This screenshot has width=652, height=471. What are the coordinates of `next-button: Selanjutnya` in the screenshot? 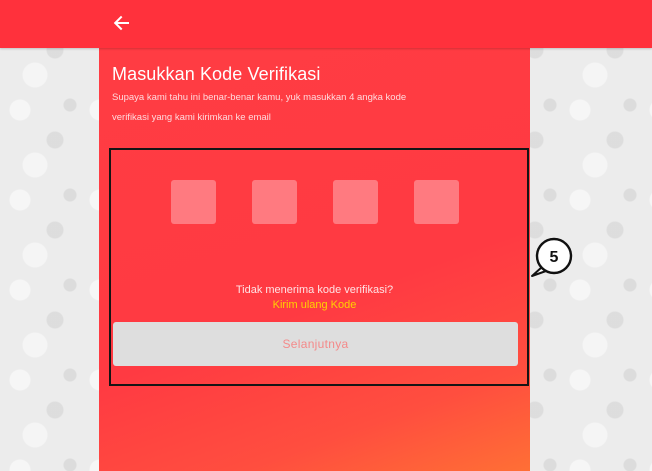 It's located at (315, 344).